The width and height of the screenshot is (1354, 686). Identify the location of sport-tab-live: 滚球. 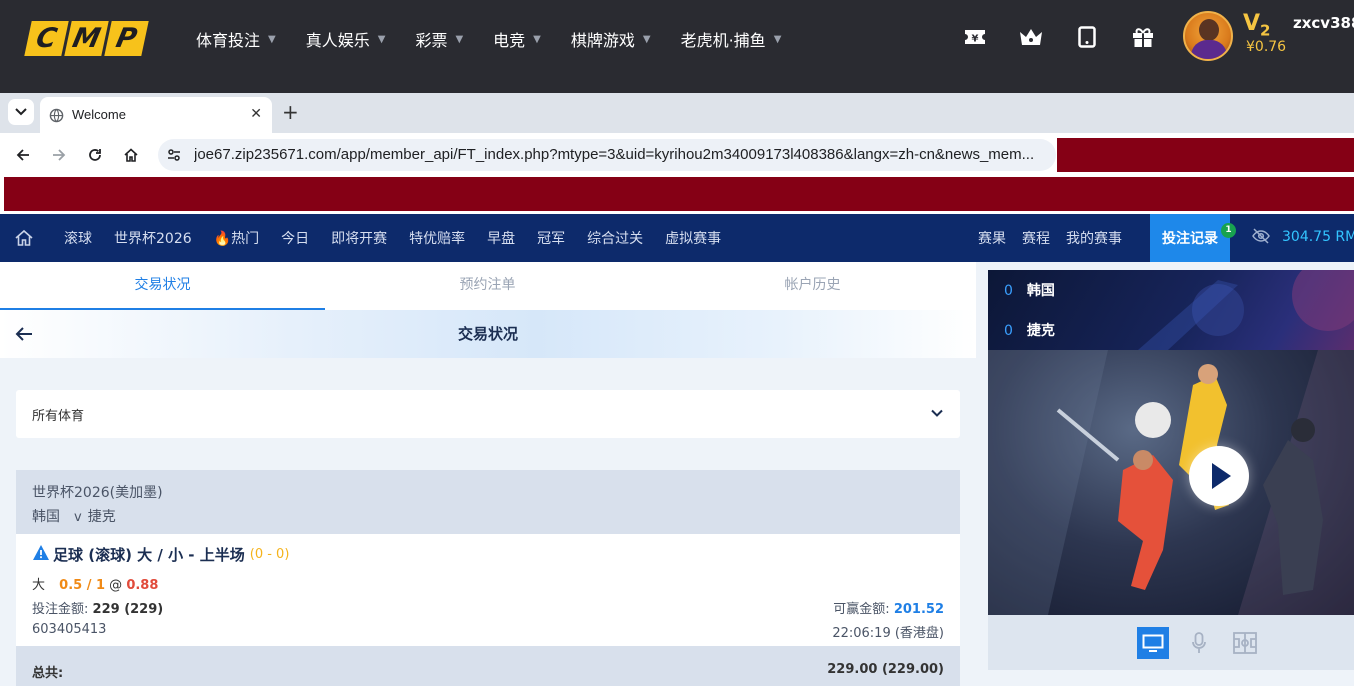
(78, 238).